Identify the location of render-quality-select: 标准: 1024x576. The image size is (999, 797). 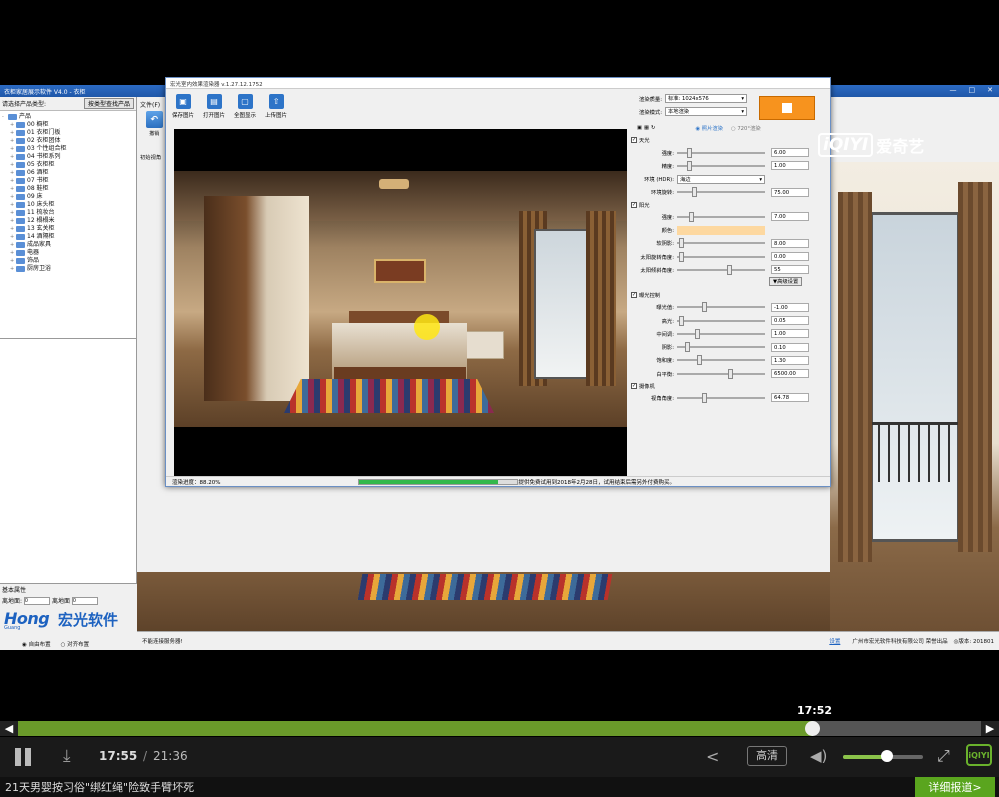
(706, 99).